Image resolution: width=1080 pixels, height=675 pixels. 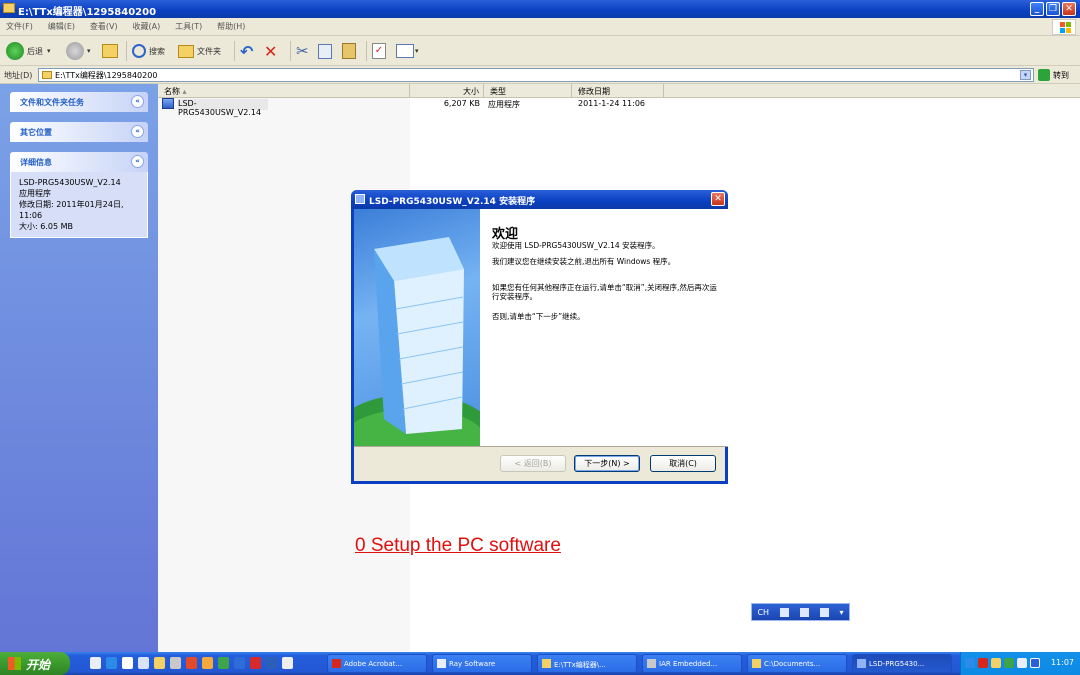 I want to click on file-row-name: LSD-PRG5430USW_V2.14, so click(x=223, y=108).